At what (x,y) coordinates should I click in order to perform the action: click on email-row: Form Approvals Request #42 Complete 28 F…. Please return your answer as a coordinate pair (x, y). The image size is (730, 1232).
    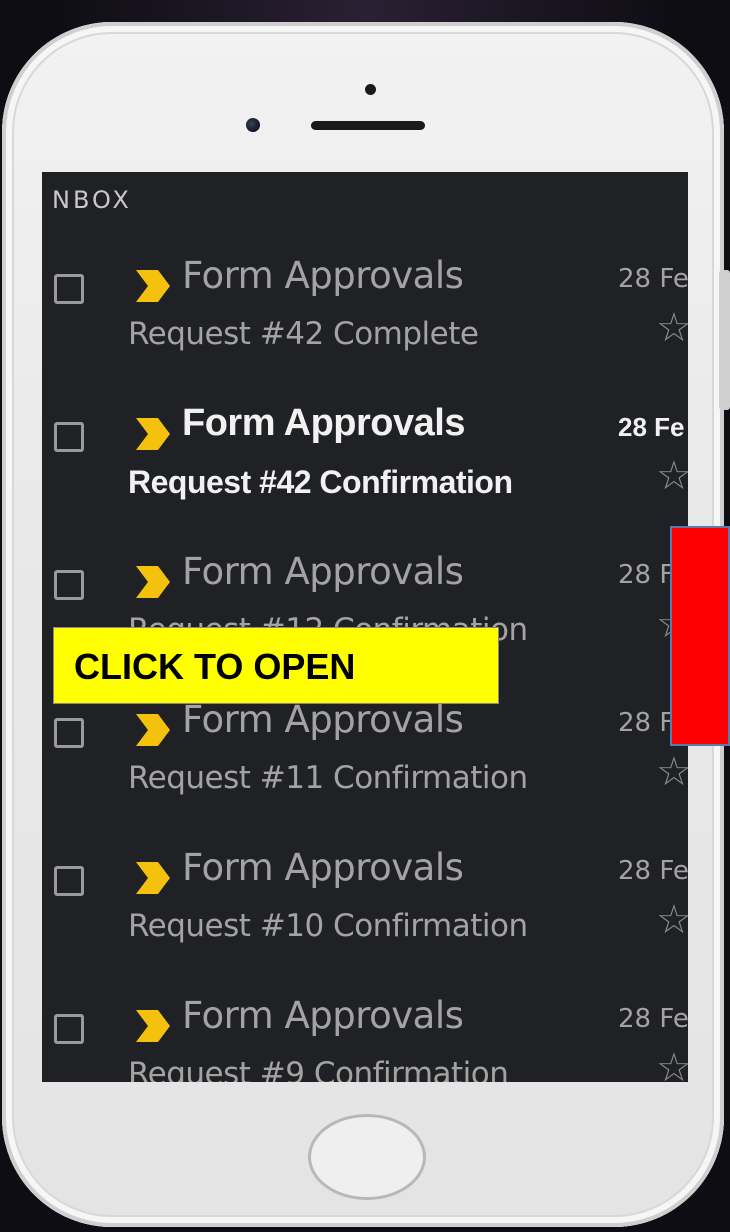
    Looking at the image, I should click on (365, 318).